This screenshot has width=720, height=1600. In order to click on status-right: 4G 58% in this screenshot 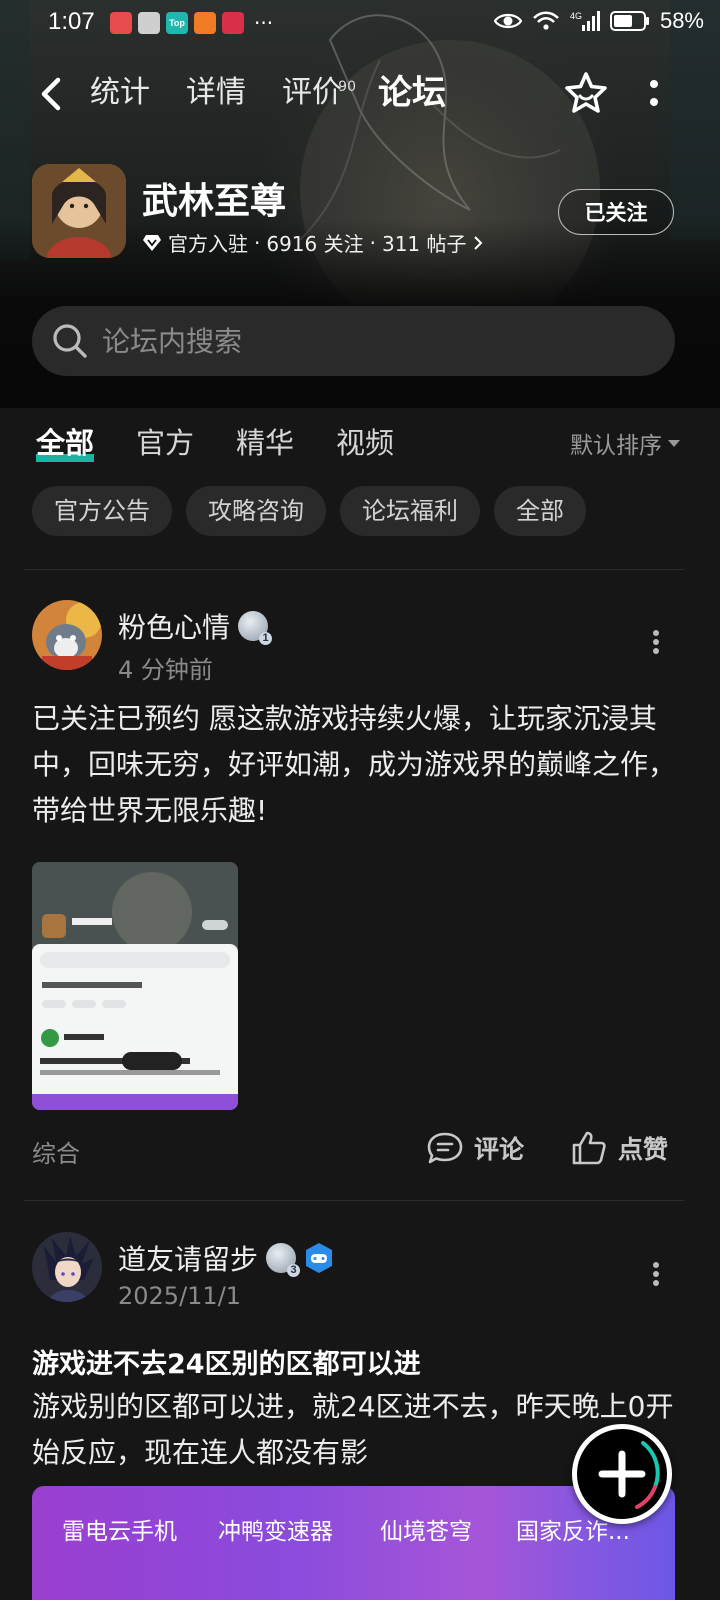, I will do `click(598, 21)`.